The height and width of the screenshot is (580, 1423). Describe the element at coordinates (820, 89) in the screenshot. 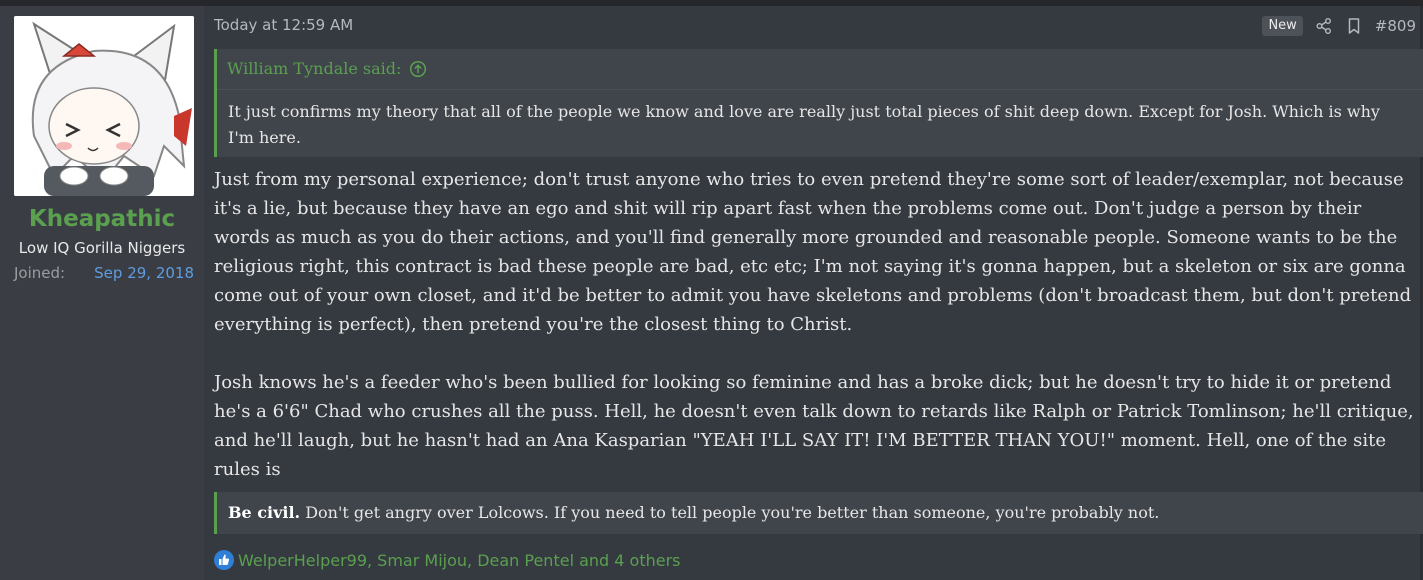

I see `quote-divider` at that location.